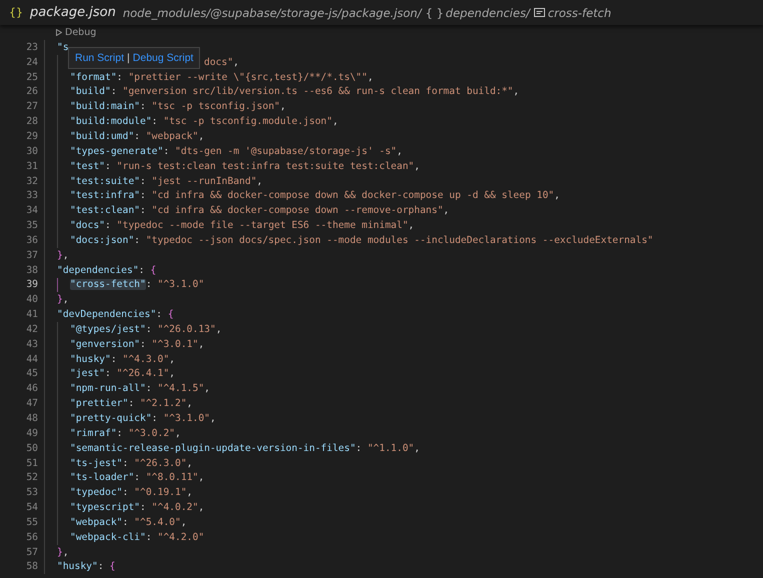 Image resolution: width=763 pixels, height=578 pixels. What do you see at coordinates (87, 166) in the screenshot?
I see `json-key: "test"` at bounding box center [87, 166].